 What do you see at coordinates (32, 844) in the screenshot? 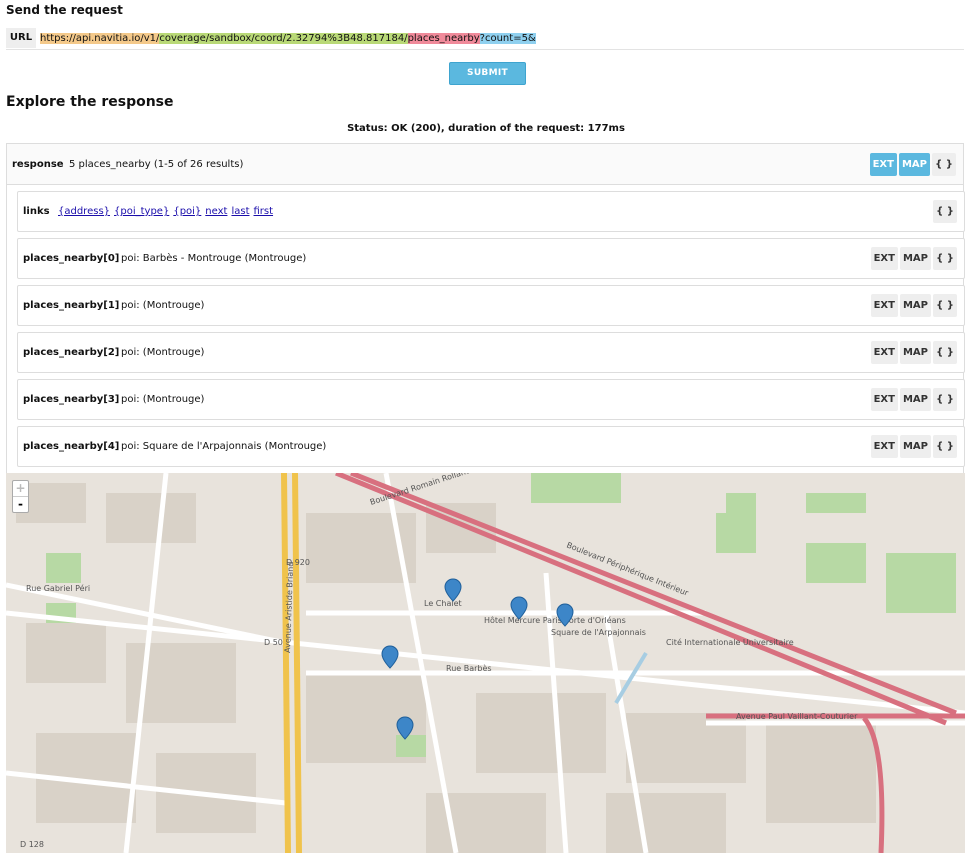
I see `map-label: D 128` at bounding box center [32, 844].